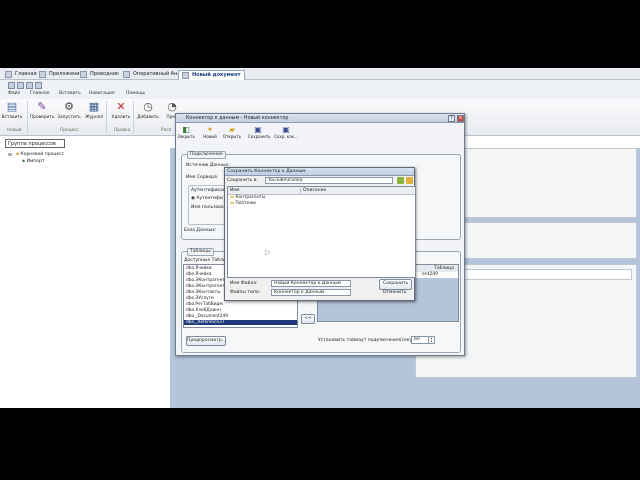  Describe the element at coordinates (258, 129) in the screenshot. I see `save-icon: ▣` at that location.